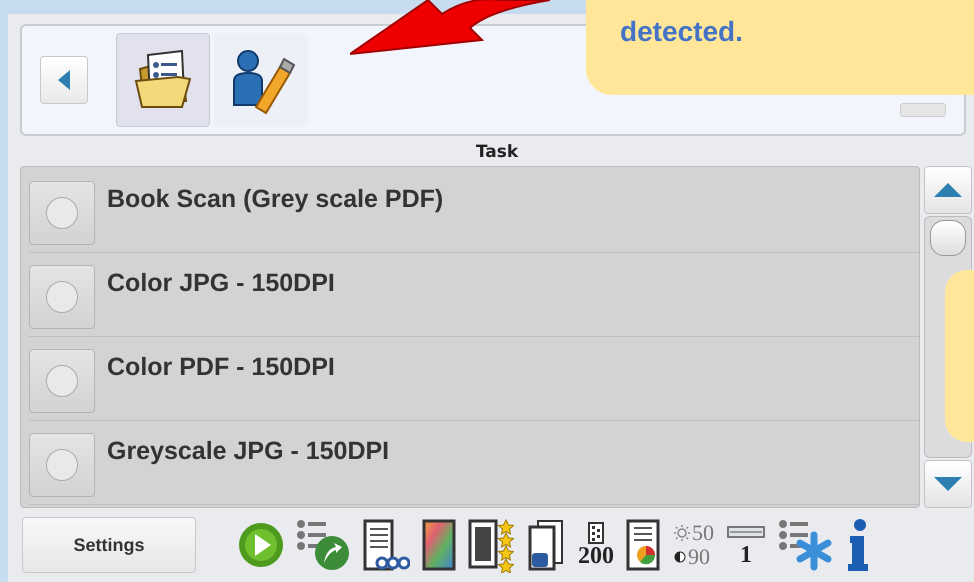 This screenshot has height=582, width=974. Describe the element at coordinates (699, 557) in the screenshot. I see `contrast-value: 90` at that location.